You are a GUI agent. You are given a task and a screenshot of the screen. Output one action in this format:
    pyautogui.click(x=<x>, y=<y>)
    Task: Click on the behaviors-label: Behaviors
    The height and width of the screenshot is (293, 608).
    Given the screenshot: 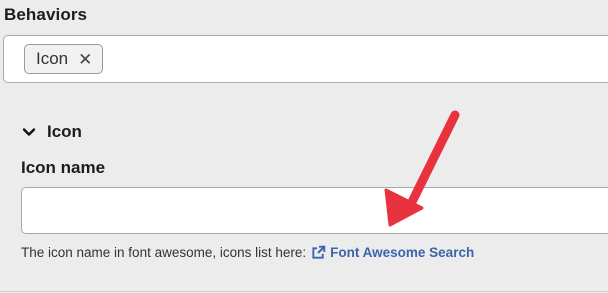 What is the action you would take?
    pyautogui.click(x=46, y=14)
    